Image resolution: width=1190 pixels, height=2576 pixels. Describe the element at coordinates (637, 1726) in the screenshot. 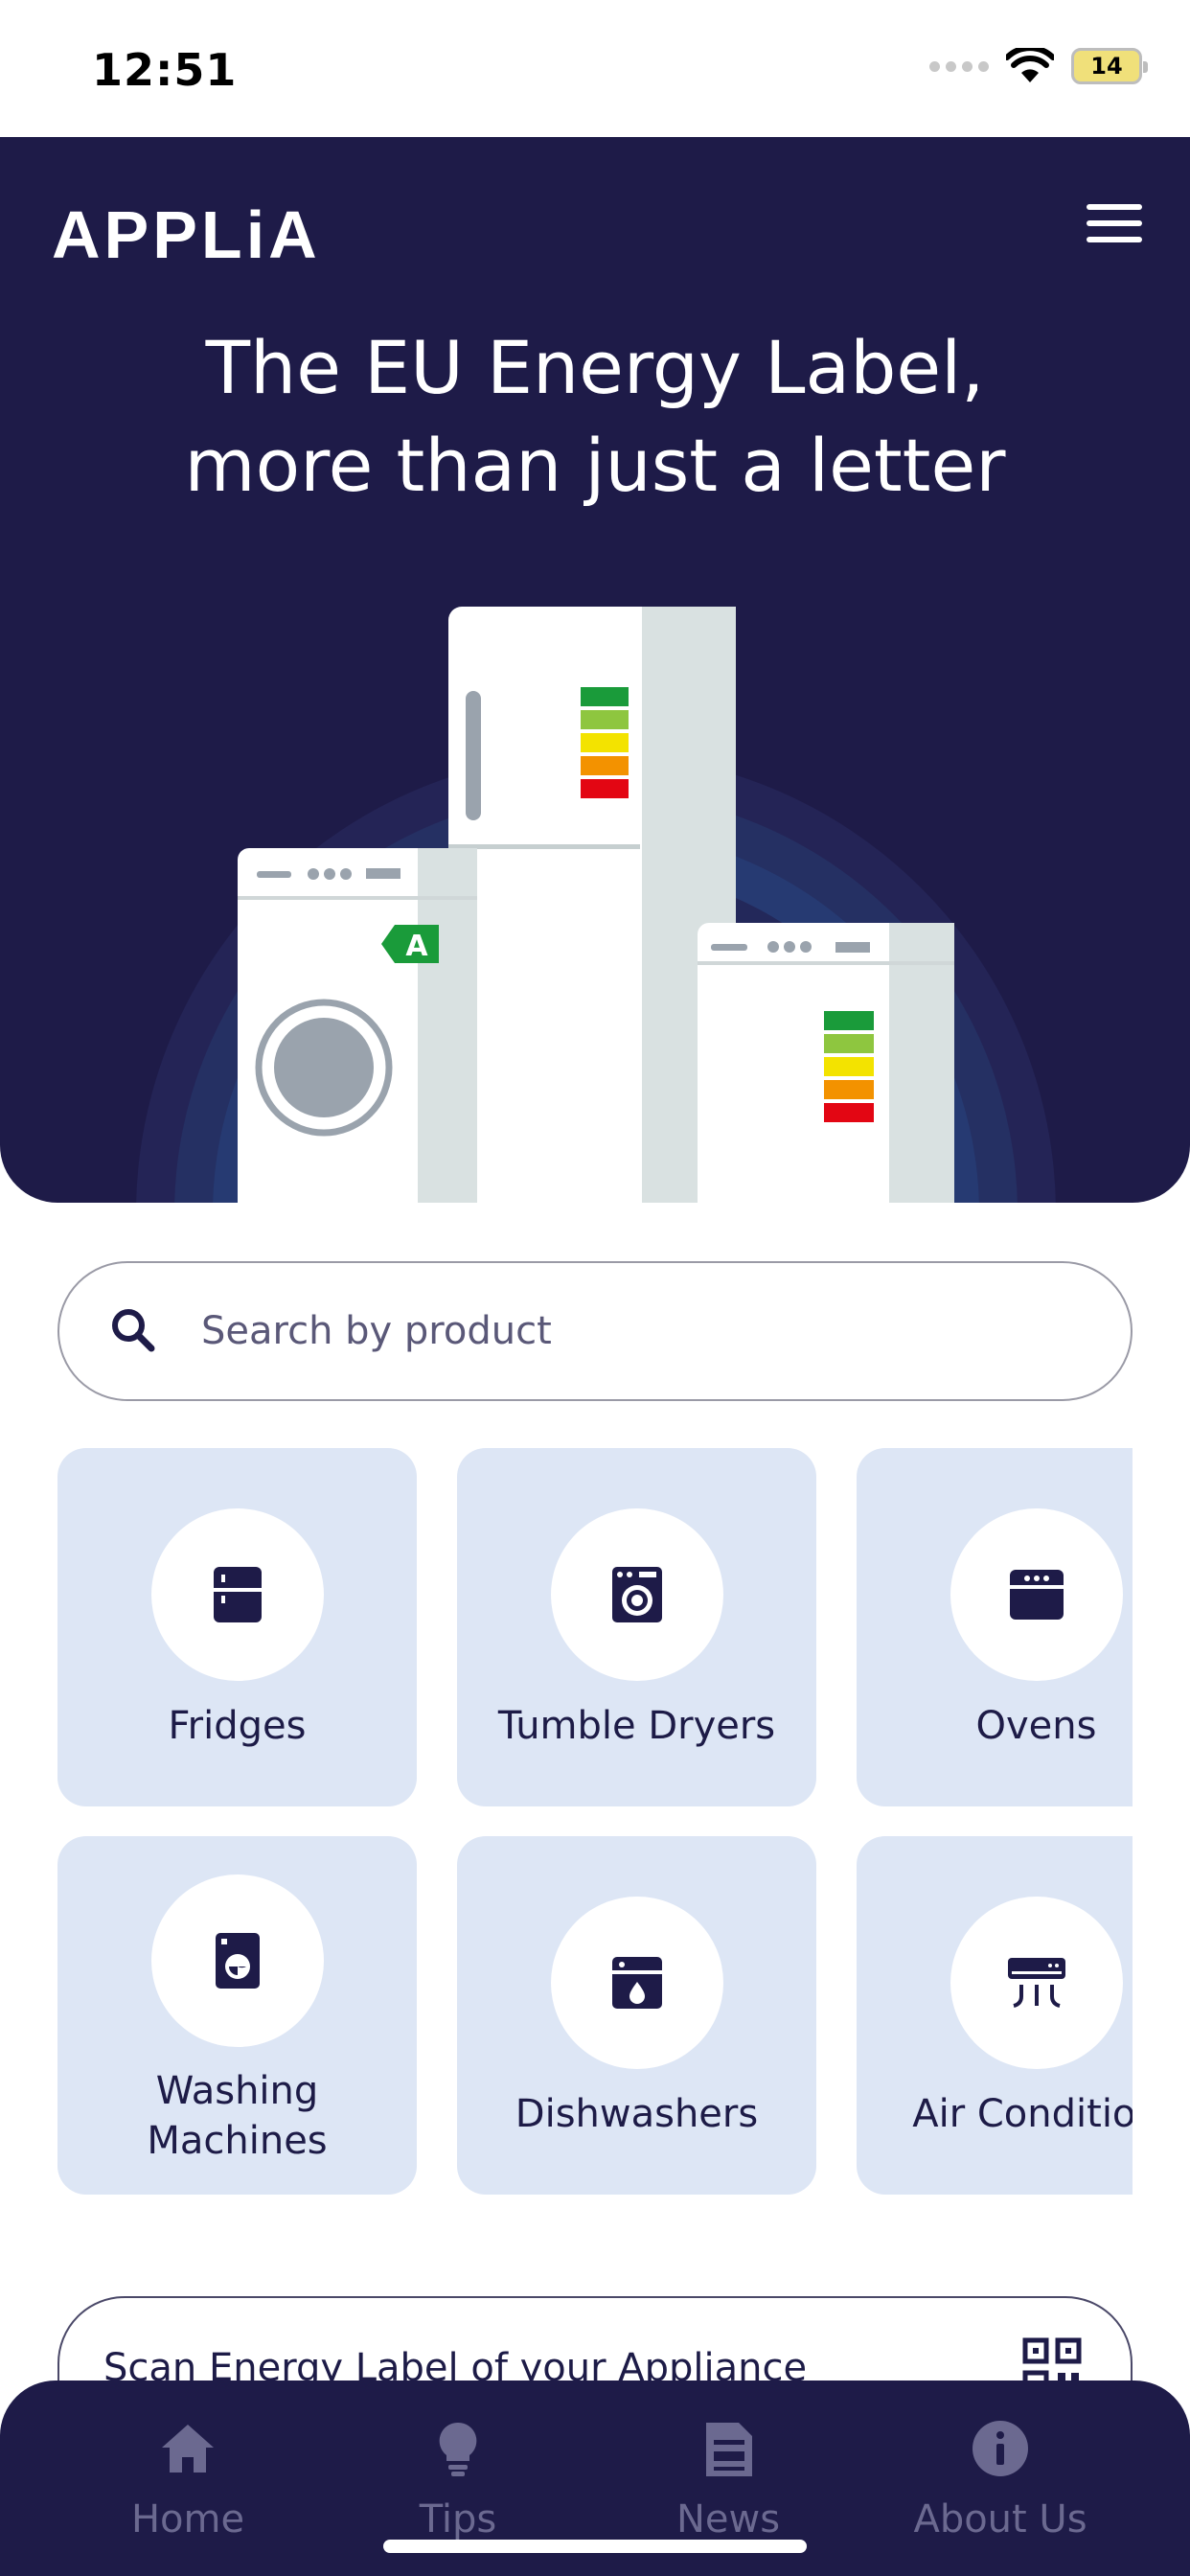

I see `category-label: Tumble Dryers` at that location.